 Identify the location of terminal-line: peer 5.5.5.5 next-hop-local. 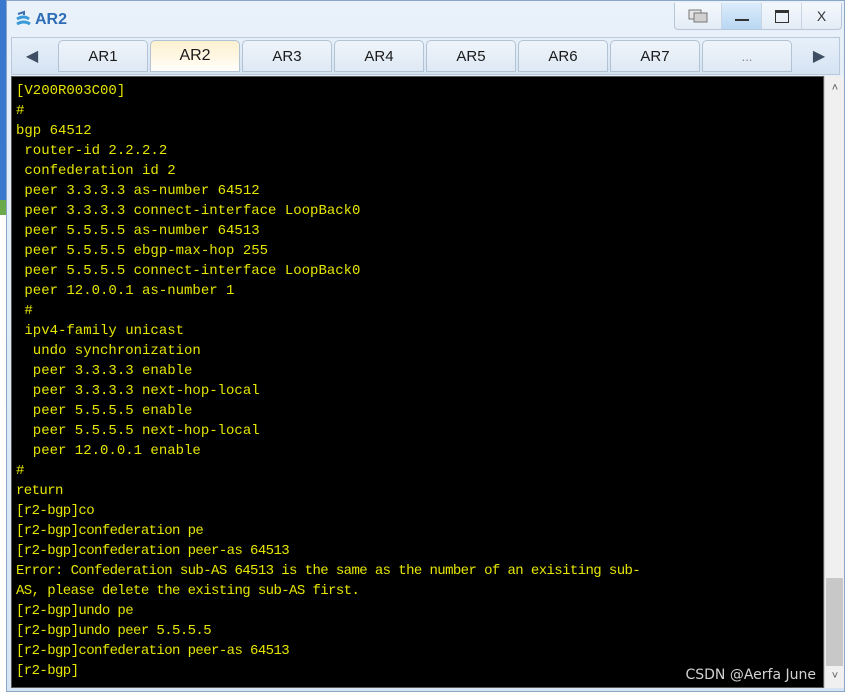
(138, 431).